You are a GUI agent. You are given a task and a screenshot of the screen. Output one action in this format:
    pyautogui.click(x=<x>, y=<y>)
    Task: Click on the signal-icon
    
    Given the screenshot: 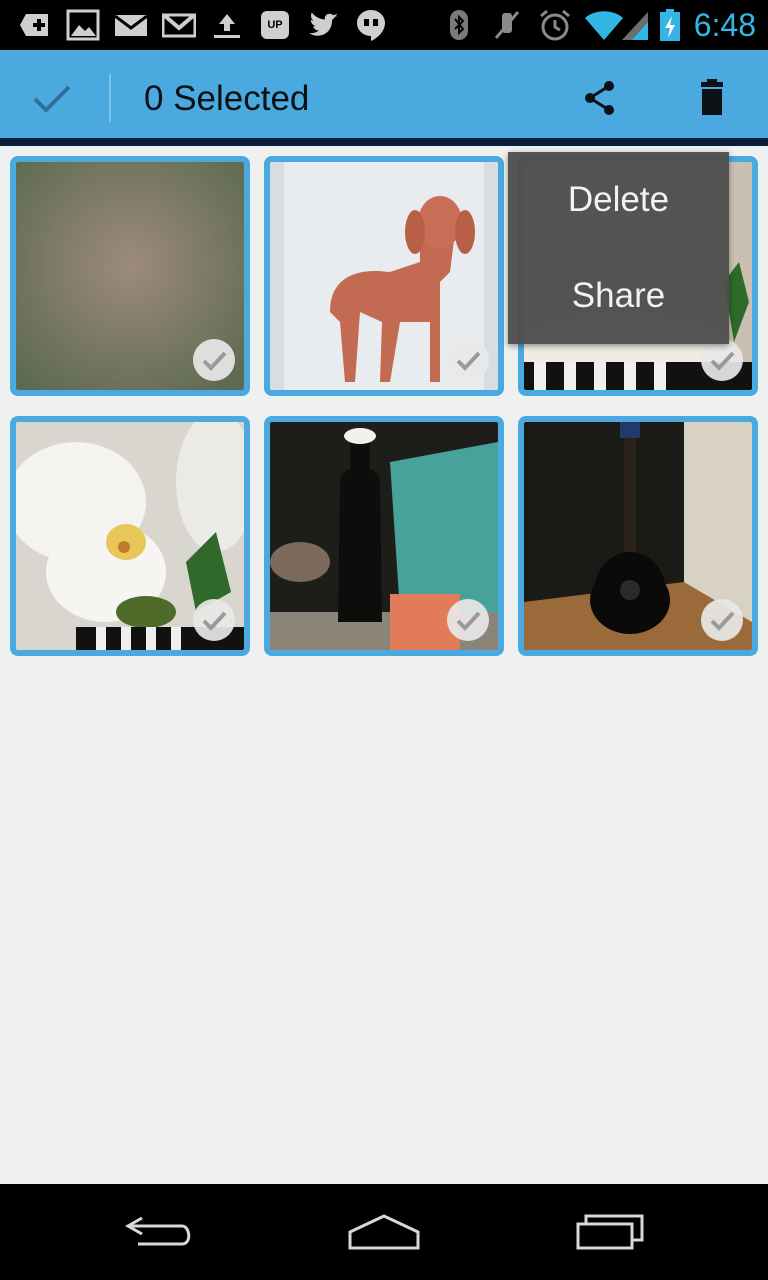 What is the action you would take?
    pyautogui.click(x=635, y=26)
    